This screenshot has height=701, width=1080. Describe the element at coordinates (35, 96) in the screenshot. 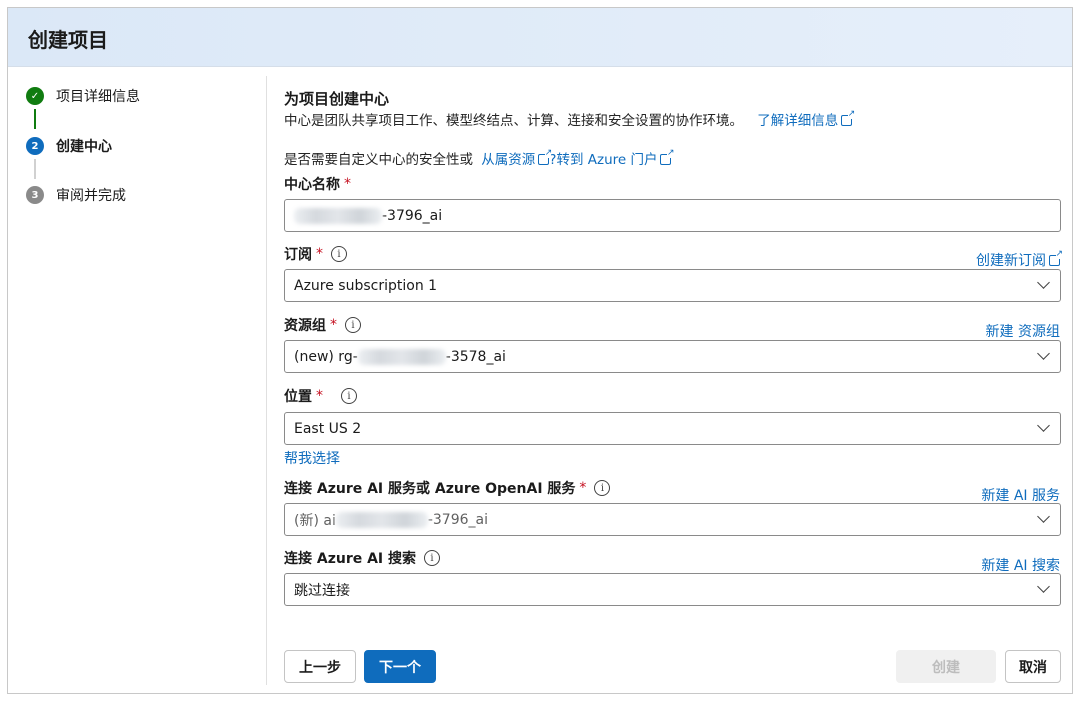

I see `checkmark-icon: ✓` at that location.